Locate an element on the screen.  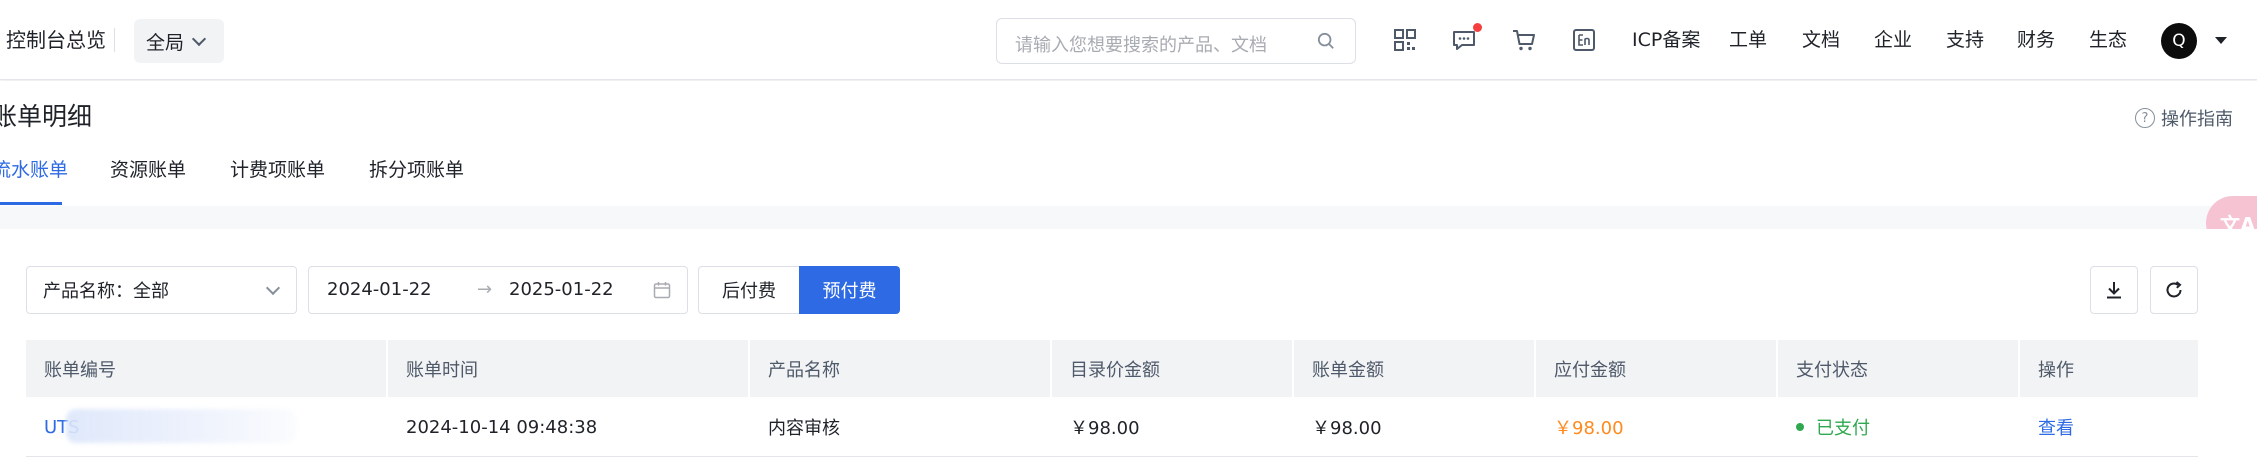
guide-label: 操作指南 is located at coordinates (2197, 119).